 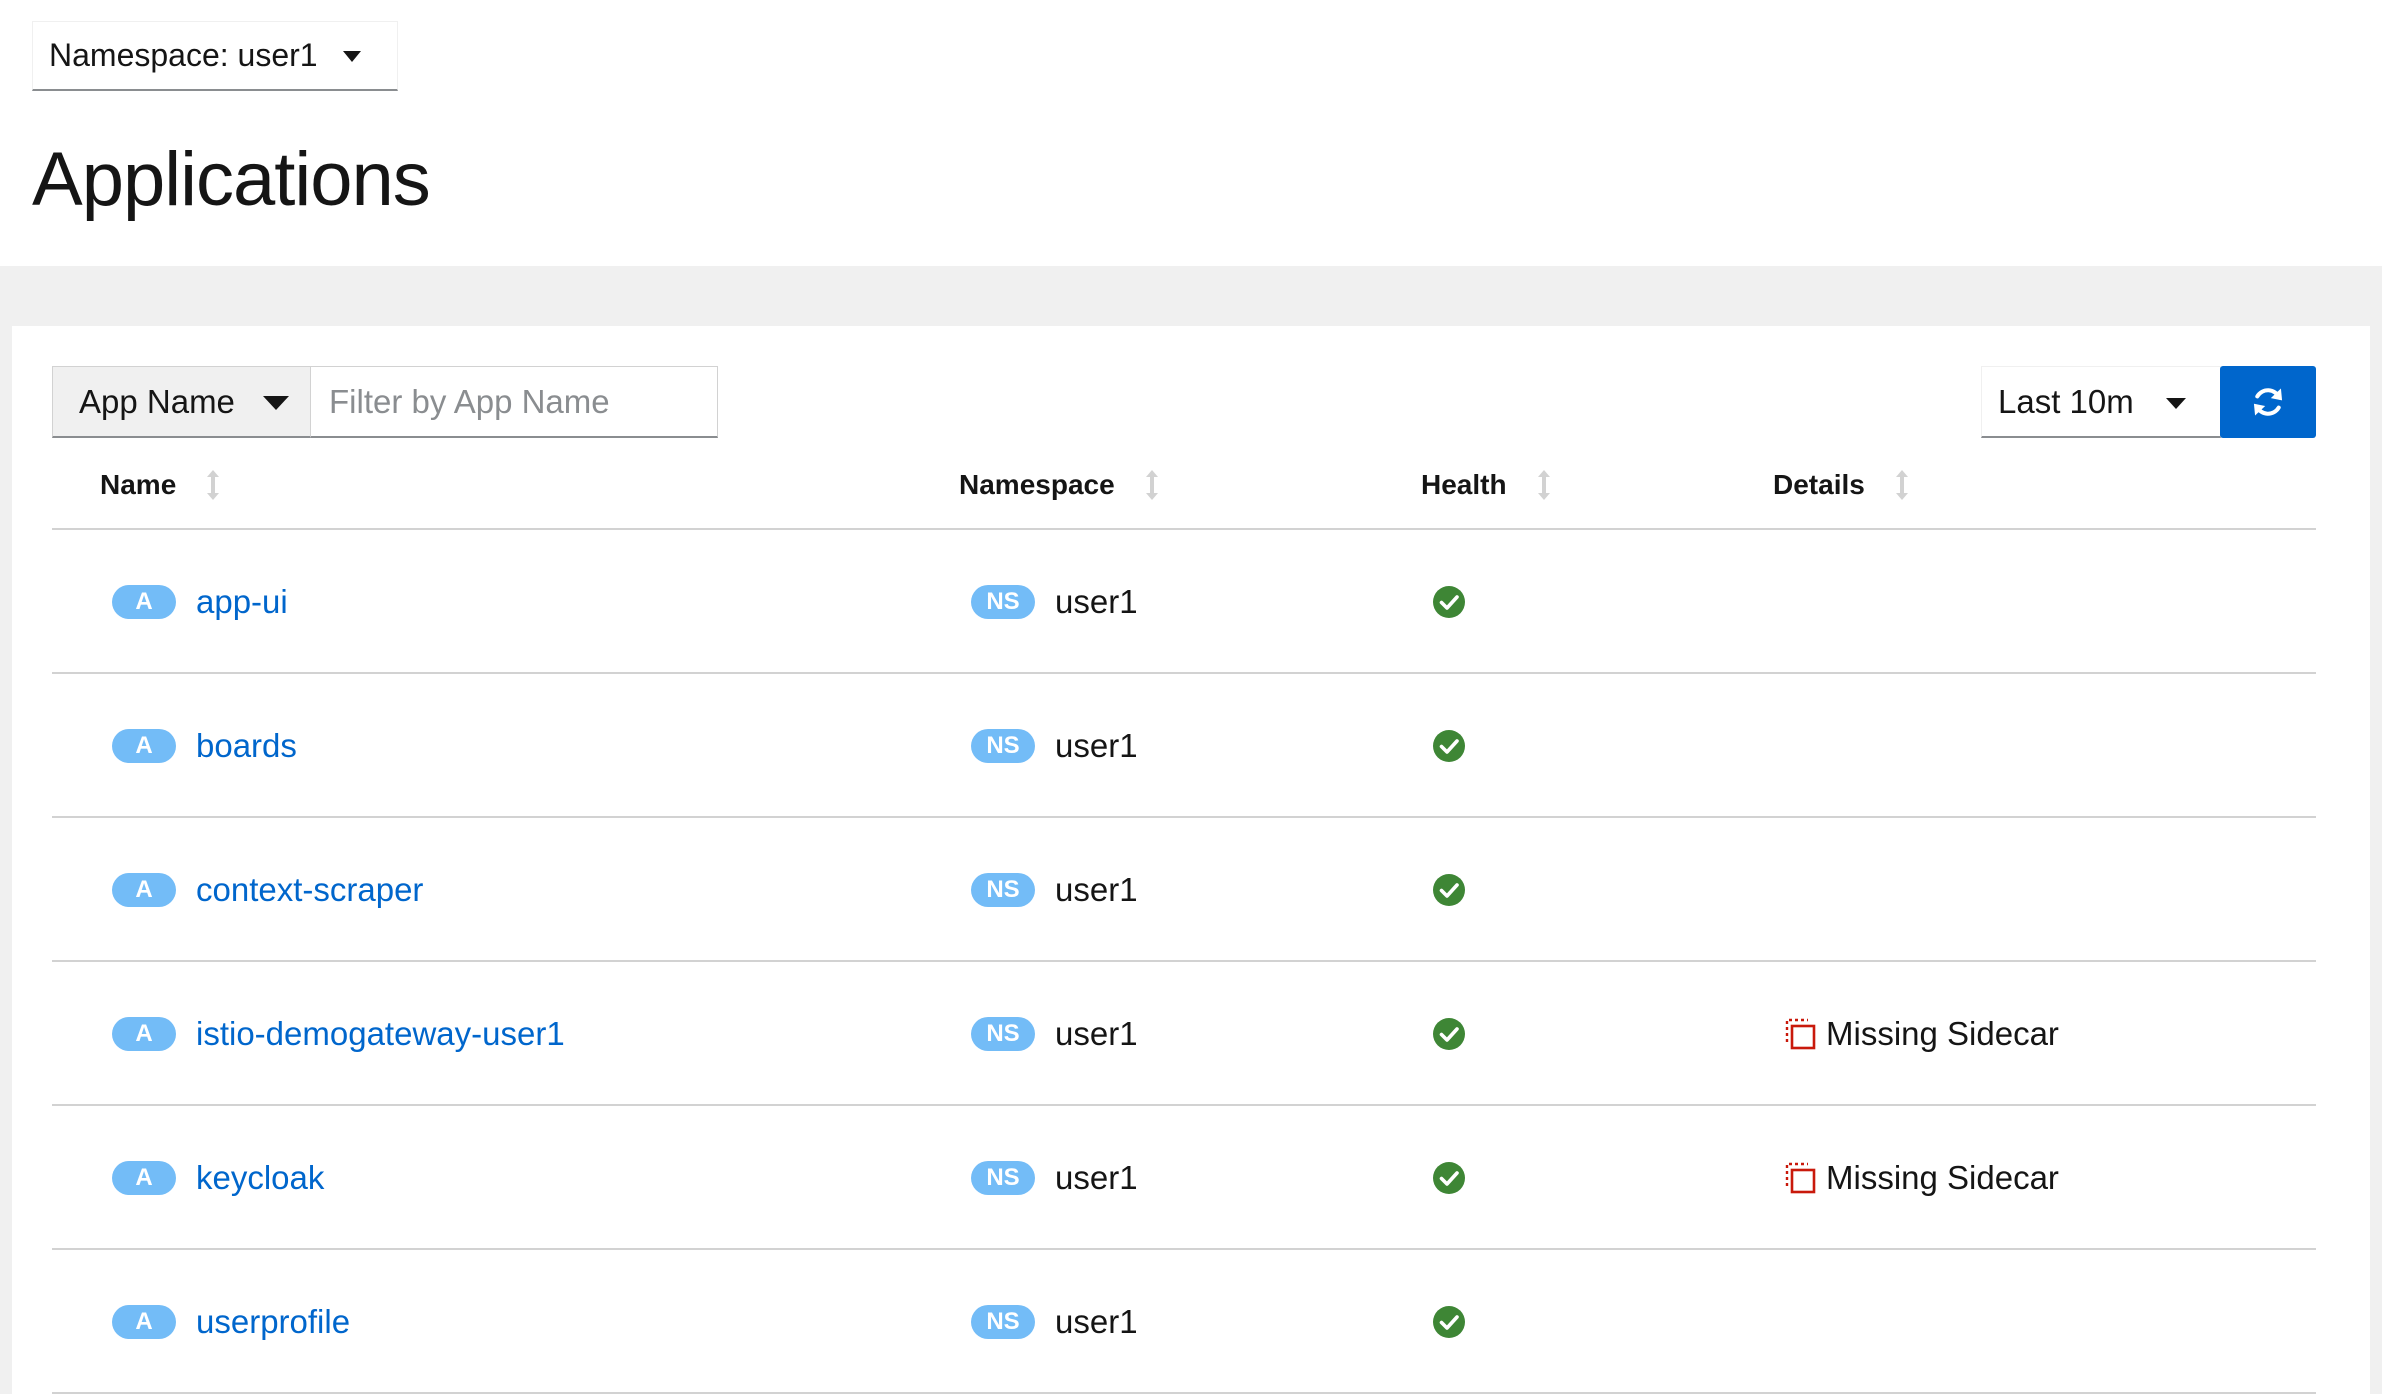 I want to click on namespace-dropdown-label: Namespace: user1, so click(x=183, y=55).